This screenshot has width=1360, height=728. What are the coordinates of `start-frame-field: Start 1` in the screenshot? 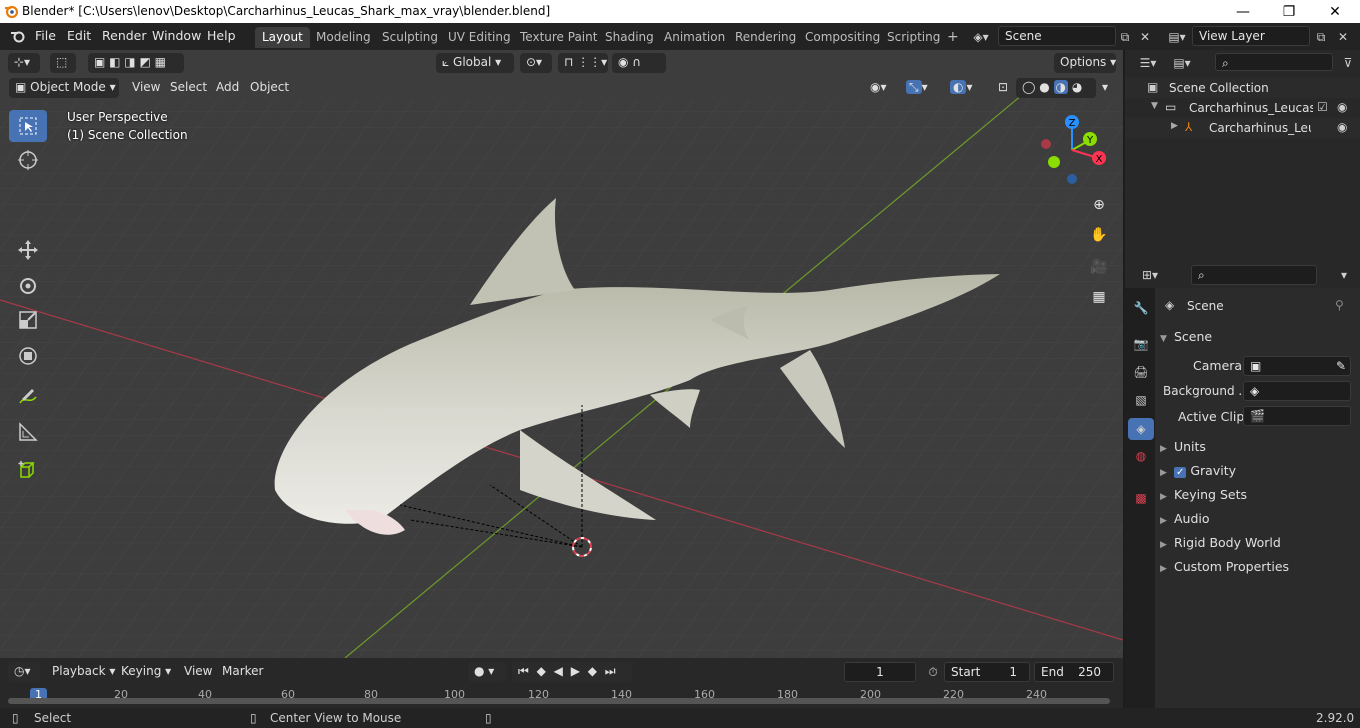 It's located at (987, 672).